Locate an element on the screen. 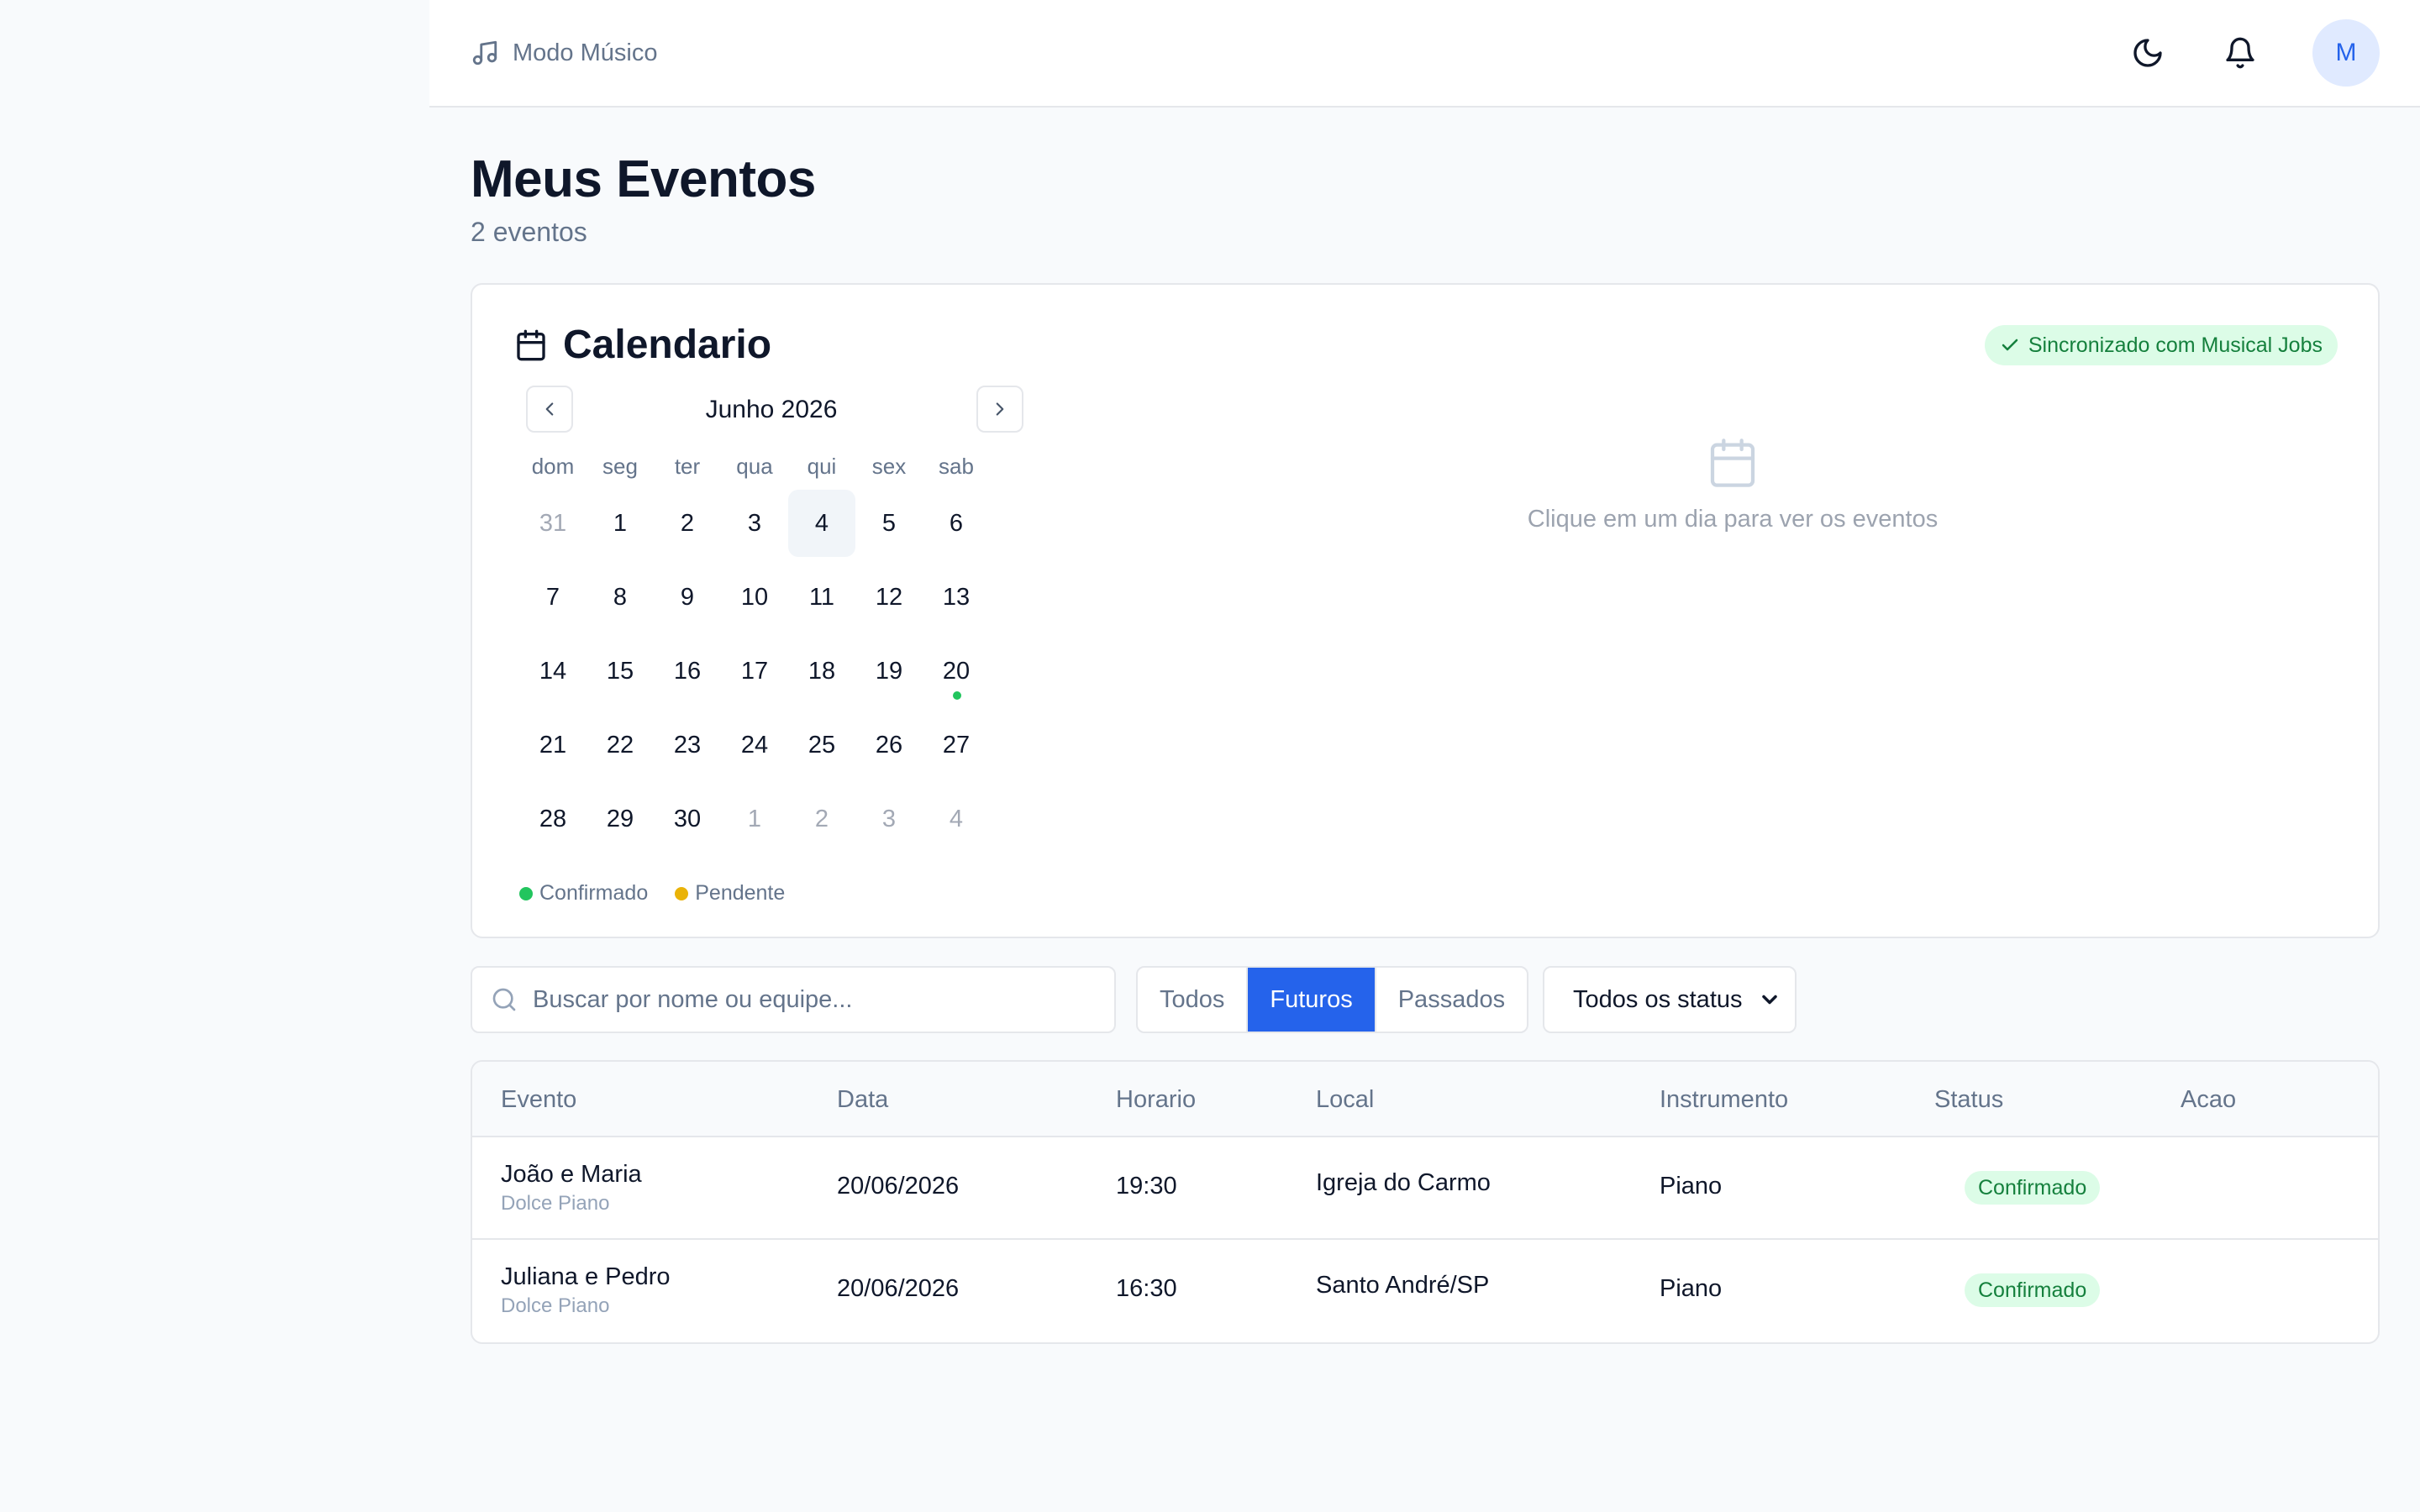  calendar-day: 24 is located at coordinates (754, 745).